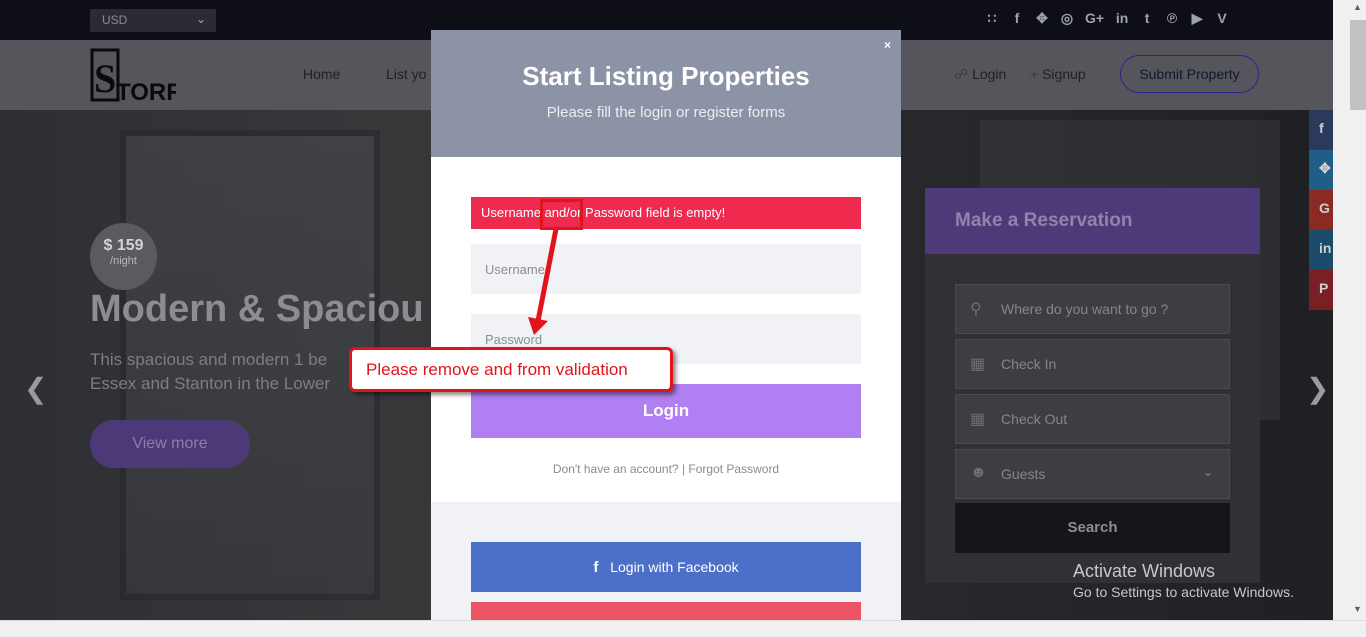 The image size is (1366, 637). What do you see at coordinates (1092, 474) in the screenshot?
I see `guests-select: ☻ Guests ⌄` at bounding box center [1092, 474].